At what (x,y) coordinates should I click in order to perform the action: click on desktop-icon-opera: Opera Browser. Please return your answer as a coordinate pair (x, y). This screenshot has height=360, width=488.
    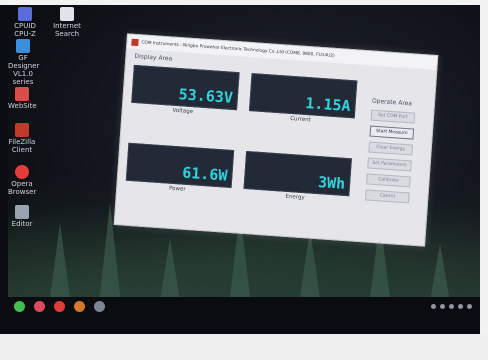
    Looking at the image, I should click on (22, 180).